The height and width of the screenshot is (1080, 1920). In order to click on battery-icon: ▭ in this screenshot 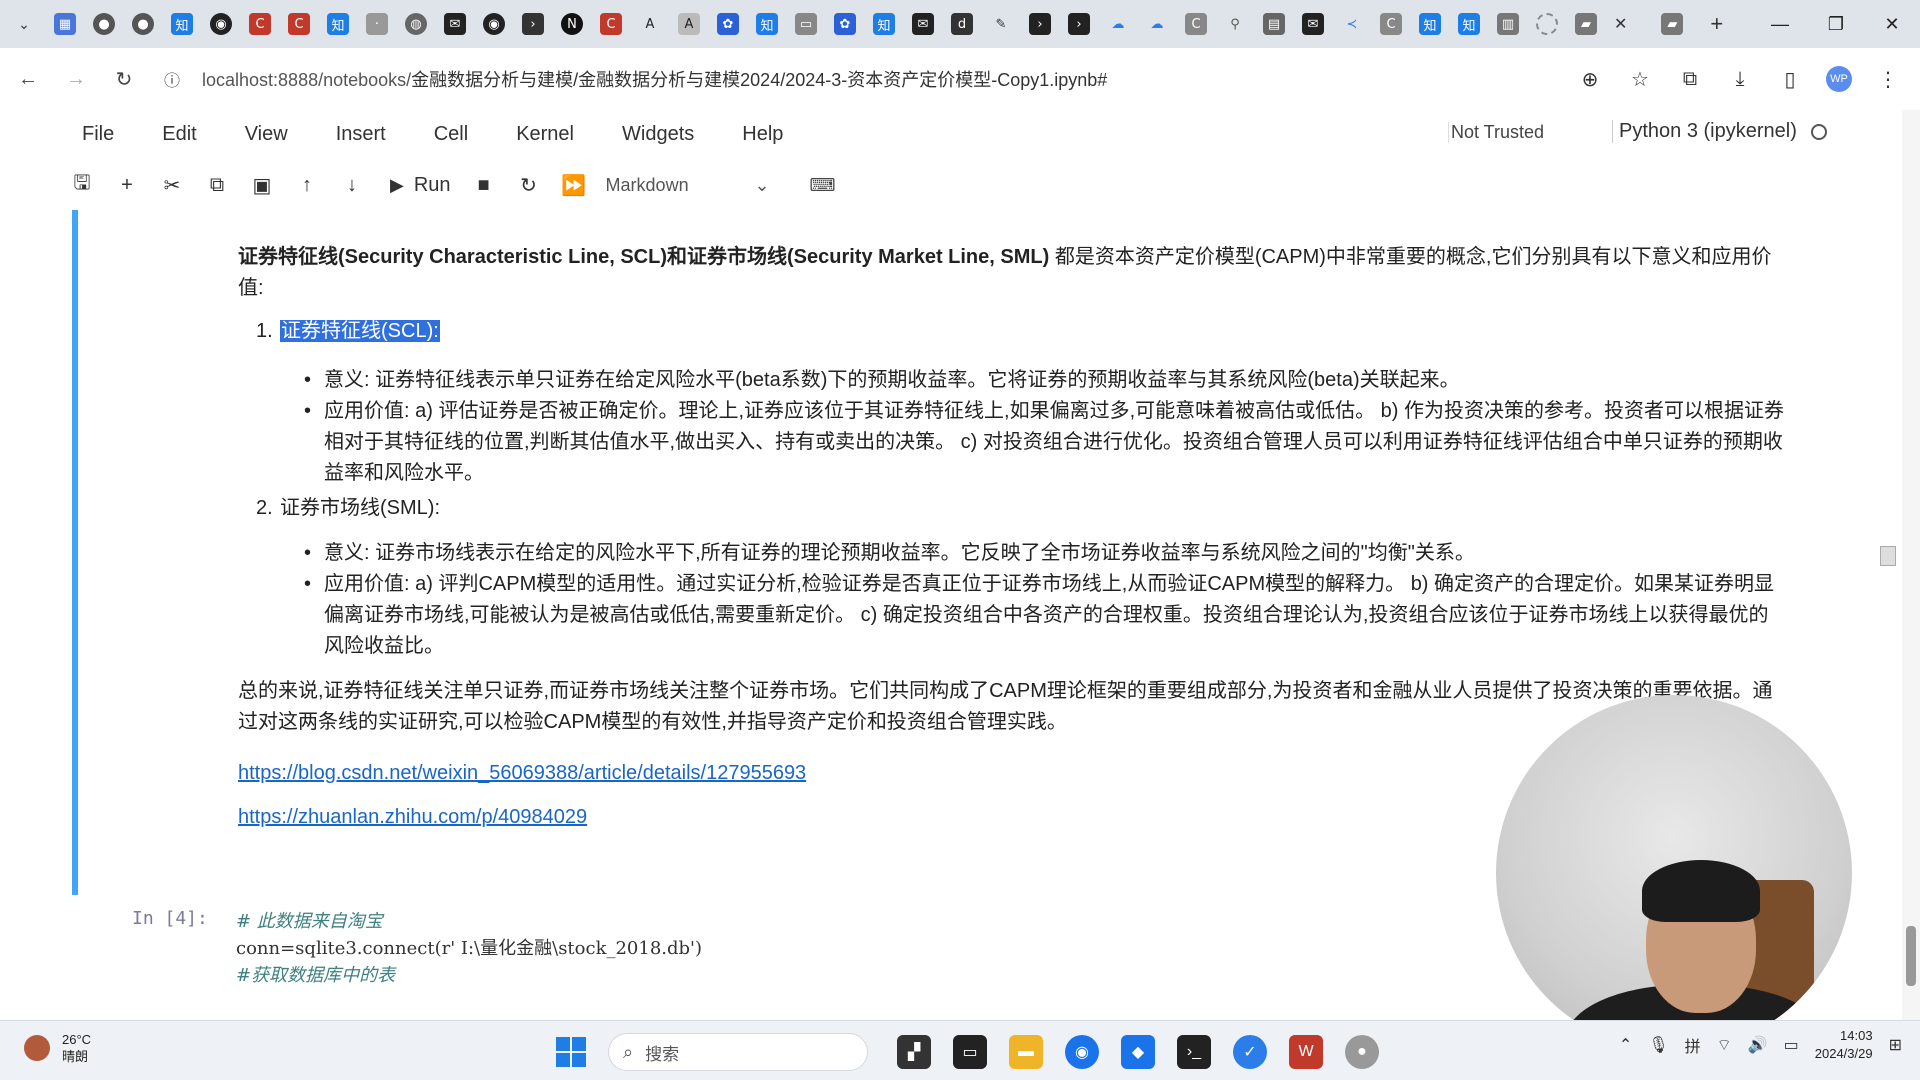, I will do `click(1791, 1045)`.